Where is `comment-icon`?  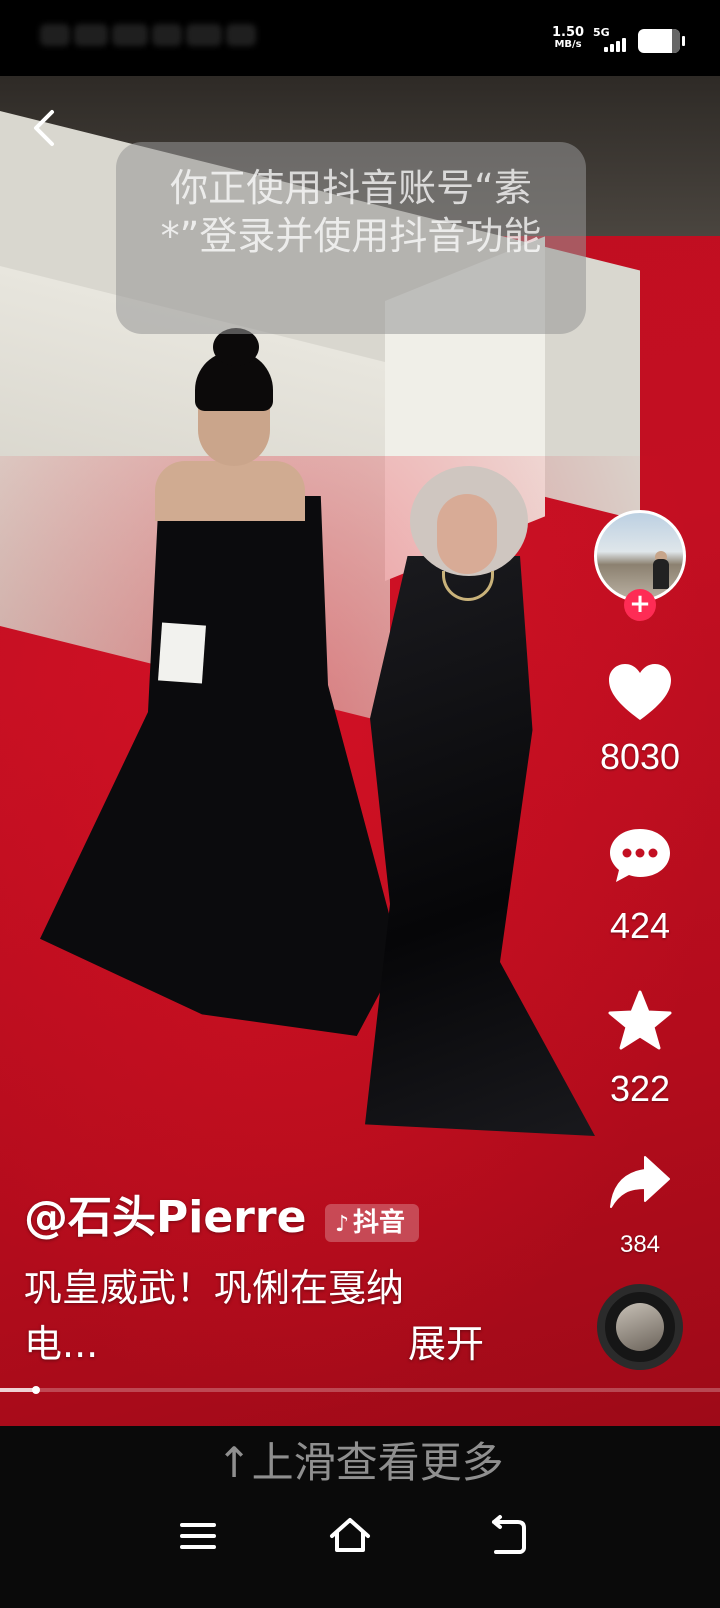 comment-icon is located at coordinates (640, 855).